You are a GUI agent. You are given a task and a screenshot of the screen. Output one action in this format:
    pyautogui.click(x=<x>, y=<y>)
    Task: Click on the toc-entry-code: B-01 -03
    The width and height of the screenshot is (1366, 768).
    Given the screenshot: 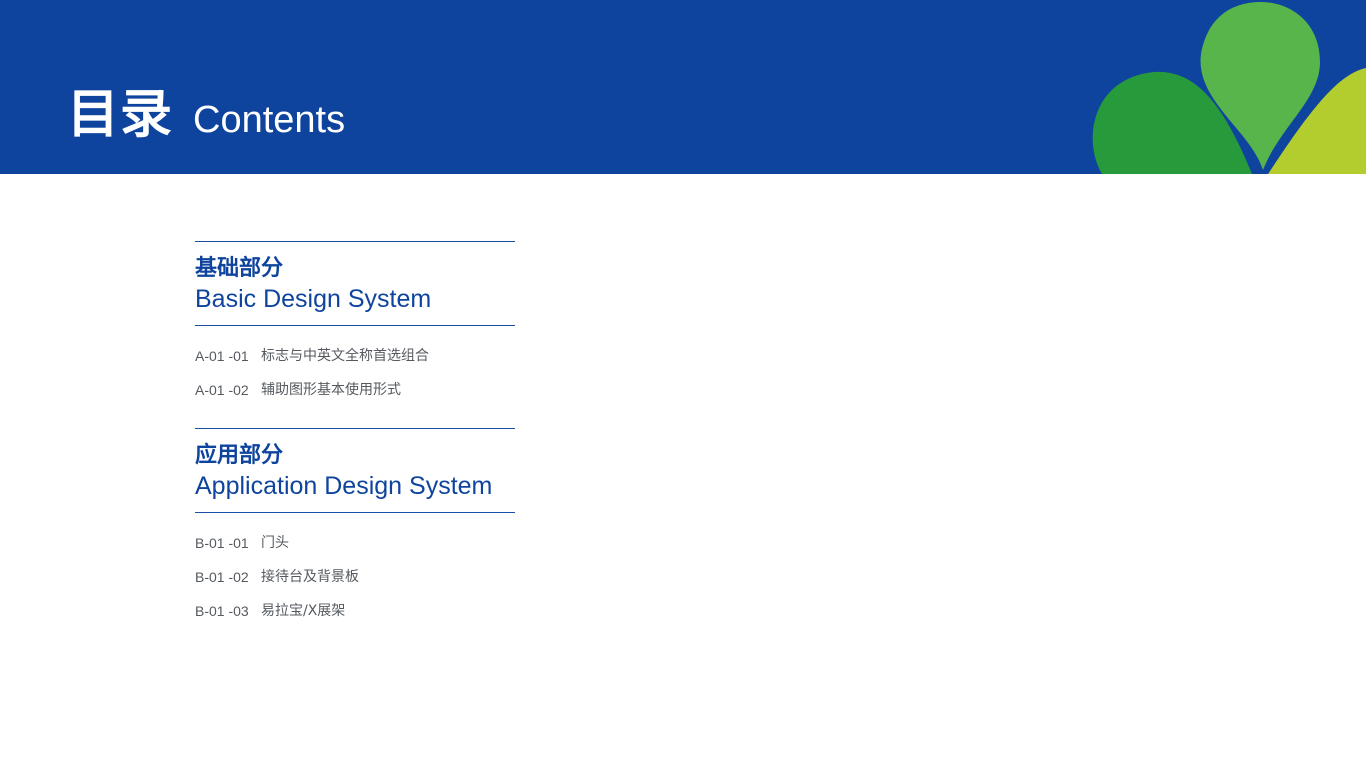 What is the action you would take?
    pyautogui.click(x=222, y=611)
    